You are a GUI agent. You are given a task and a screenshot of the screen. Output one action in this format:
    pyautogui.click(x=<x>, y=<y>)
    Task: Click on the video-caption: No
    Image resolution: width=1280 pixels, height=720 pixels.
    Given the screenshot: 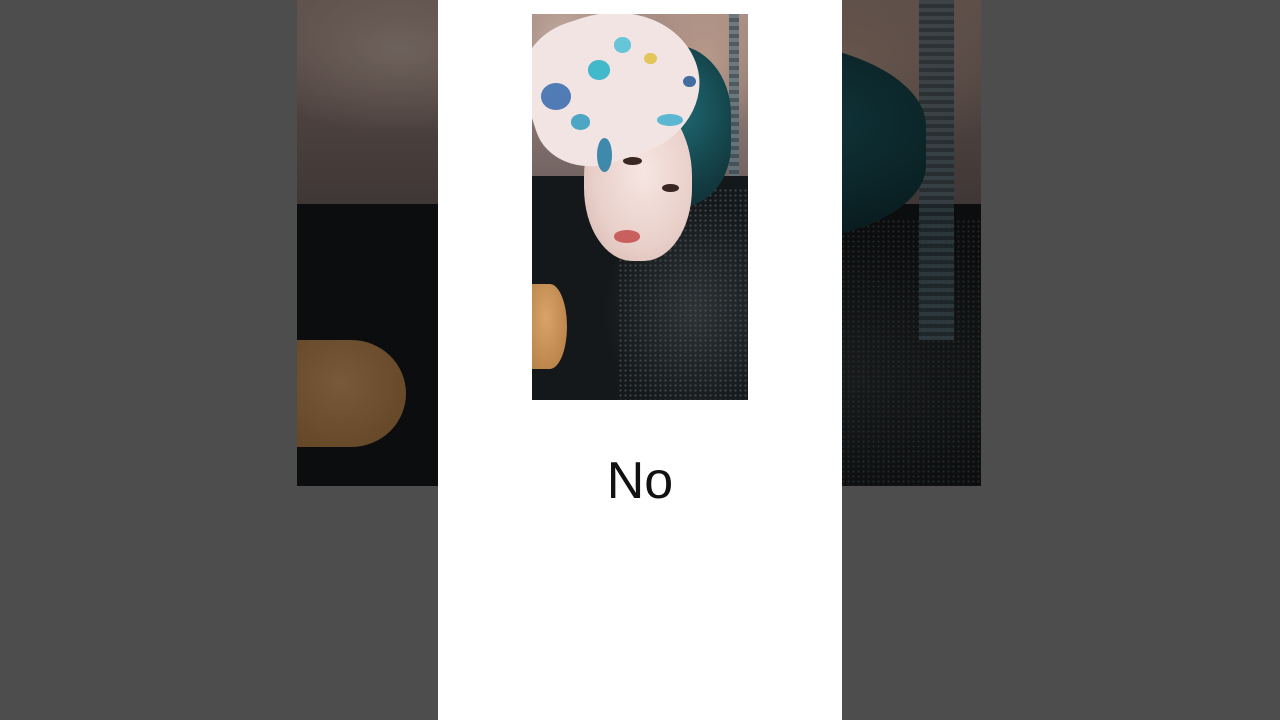 What is the action you would take?
    pyautogui.click(x=640, y=481)
    